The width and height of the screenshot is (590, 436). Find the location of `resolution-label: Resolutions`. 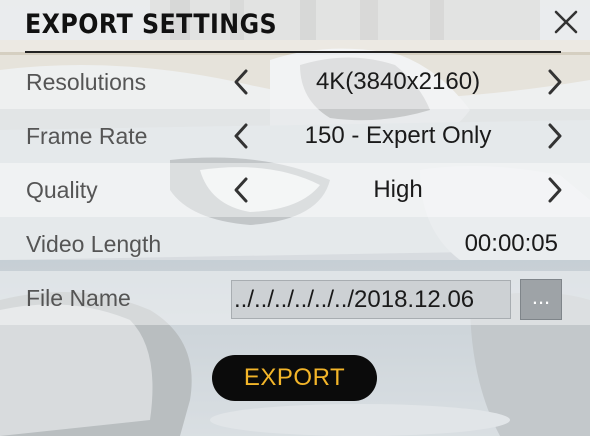

resolution-label: Resolutions is located at coordinates (86, 82).